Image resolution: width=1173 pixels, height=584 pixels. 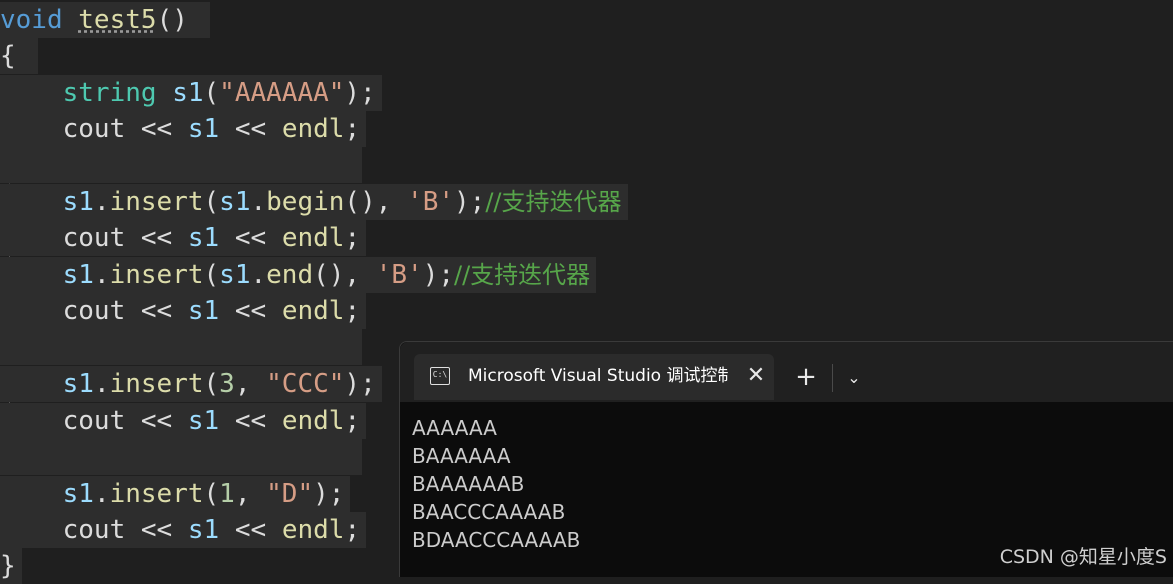 I want to click on code-line-close-brace: }, so click(x=11, y=566).